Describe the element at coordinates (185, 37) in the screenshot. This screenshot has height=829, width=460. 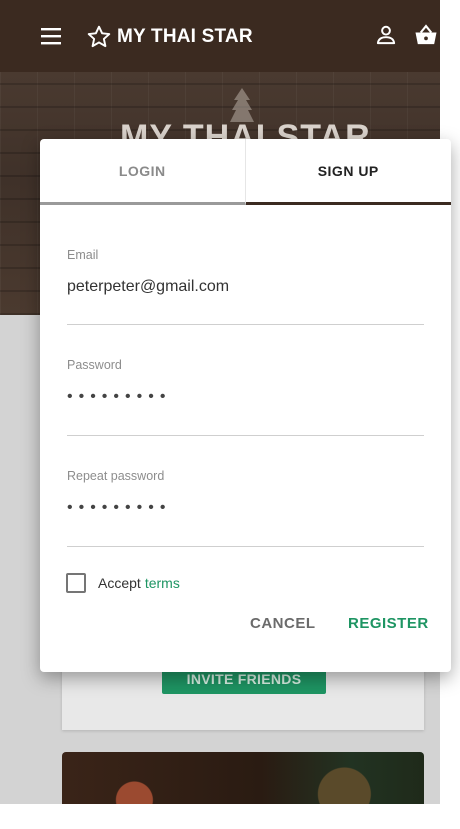
I see `brand-title: MY THAI STAR` at that location.